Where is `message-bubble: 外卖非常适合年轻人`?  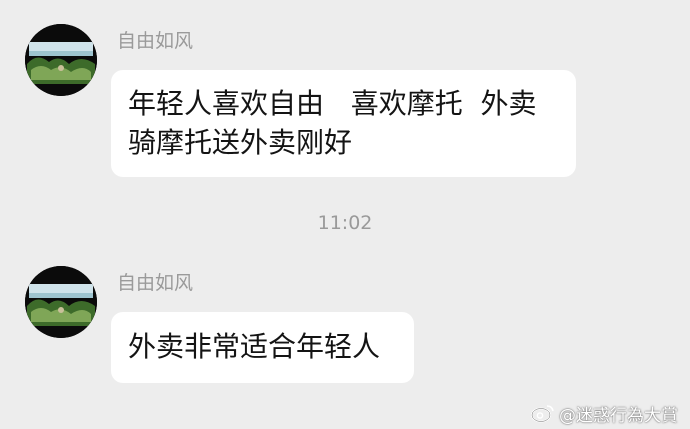 message-bubble: 外卖非常适合年轻人 is located at coordinates (262, 347).